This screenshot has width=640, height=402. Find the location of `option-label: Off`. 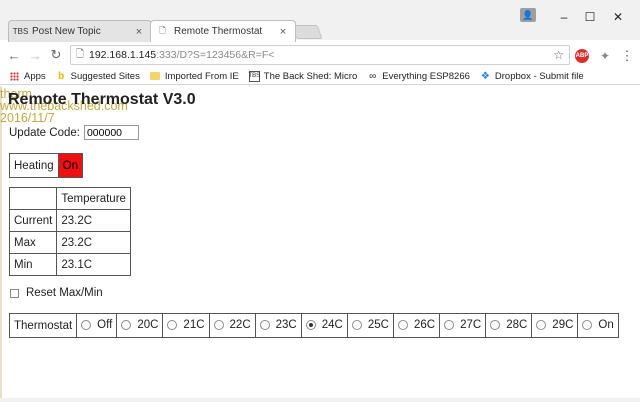

option-label: Off is located at coordinates (105, 324).